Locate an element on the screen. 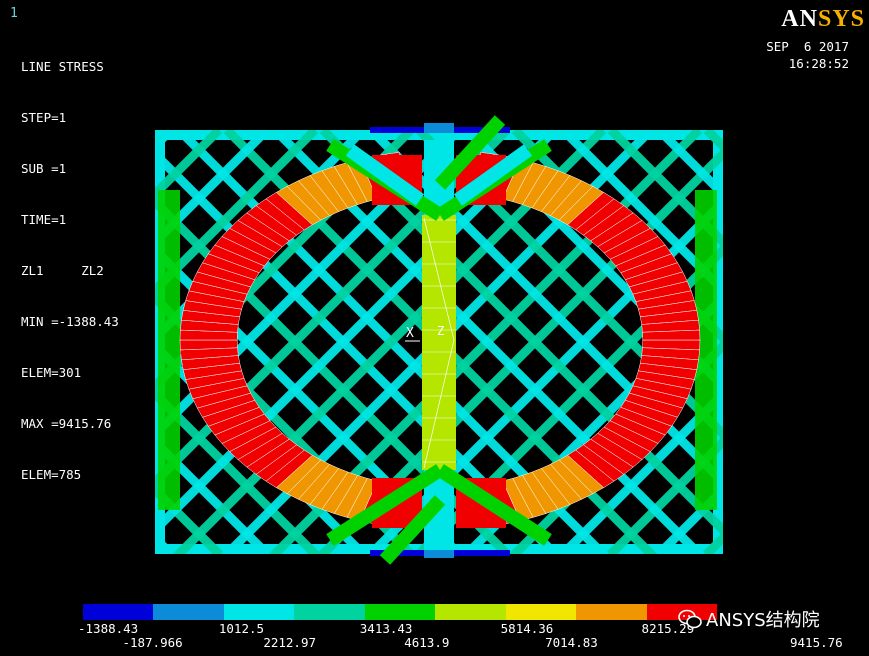  legend-tick-label: 1012.5 is located at coordinates (241, 628).